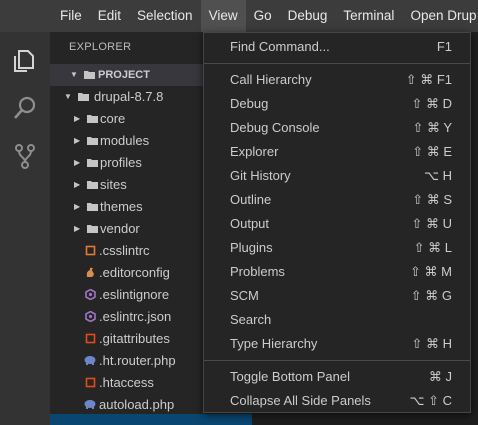 The image size is (478, 425). What do you see at coordinates (251, 247) in the screenshot?
I see `menu-item-label: Plugins` at bounding box center [251, 247].